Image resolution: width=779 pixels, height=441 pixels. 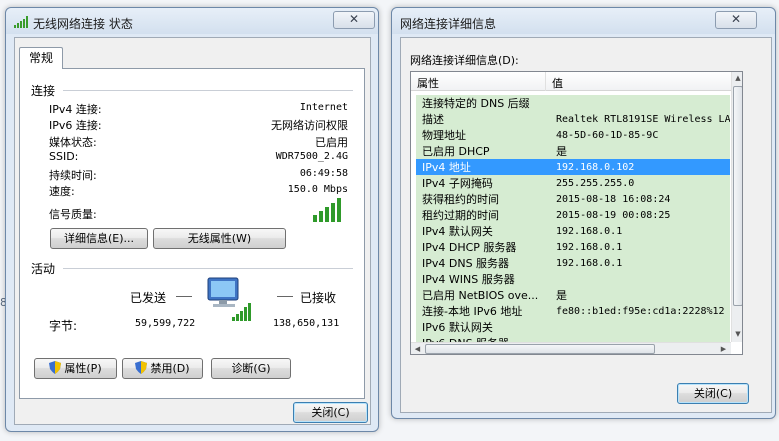 What do you see at coordinates (323, 107) in the screenshot?
I see `ipv4-connectivity-value: Internet` at bounding box center [323, 107].